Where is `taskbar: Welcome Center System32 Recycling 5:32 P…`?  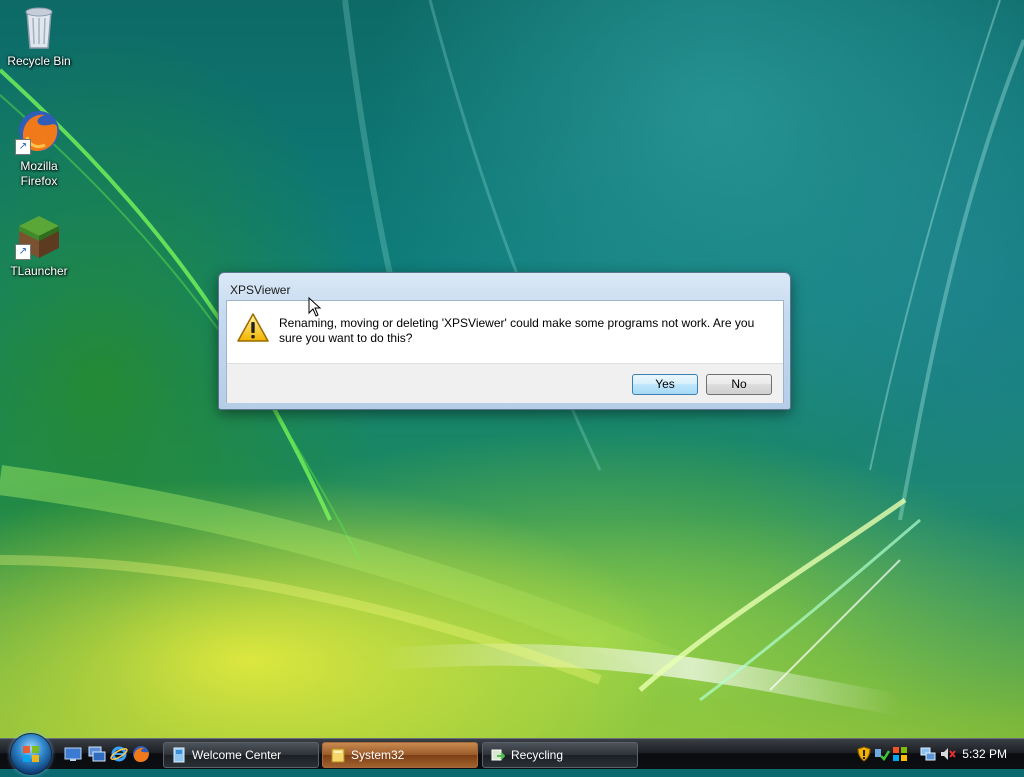 taskbar: Welcome Center System32 Recycling 5:32 P… is located at coordinates (512, 754).